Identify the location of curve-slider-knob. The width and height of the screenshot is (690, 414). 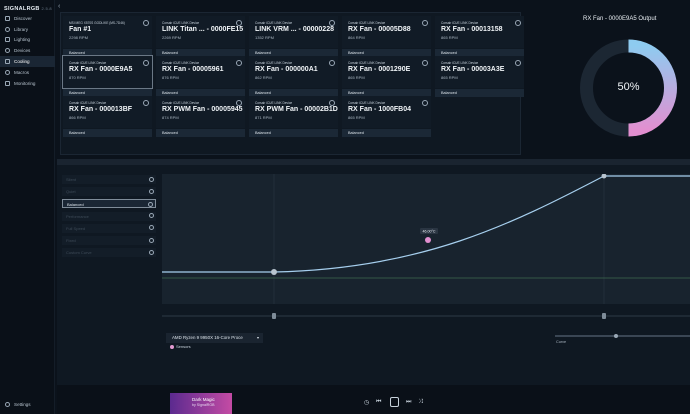
(616, 335).